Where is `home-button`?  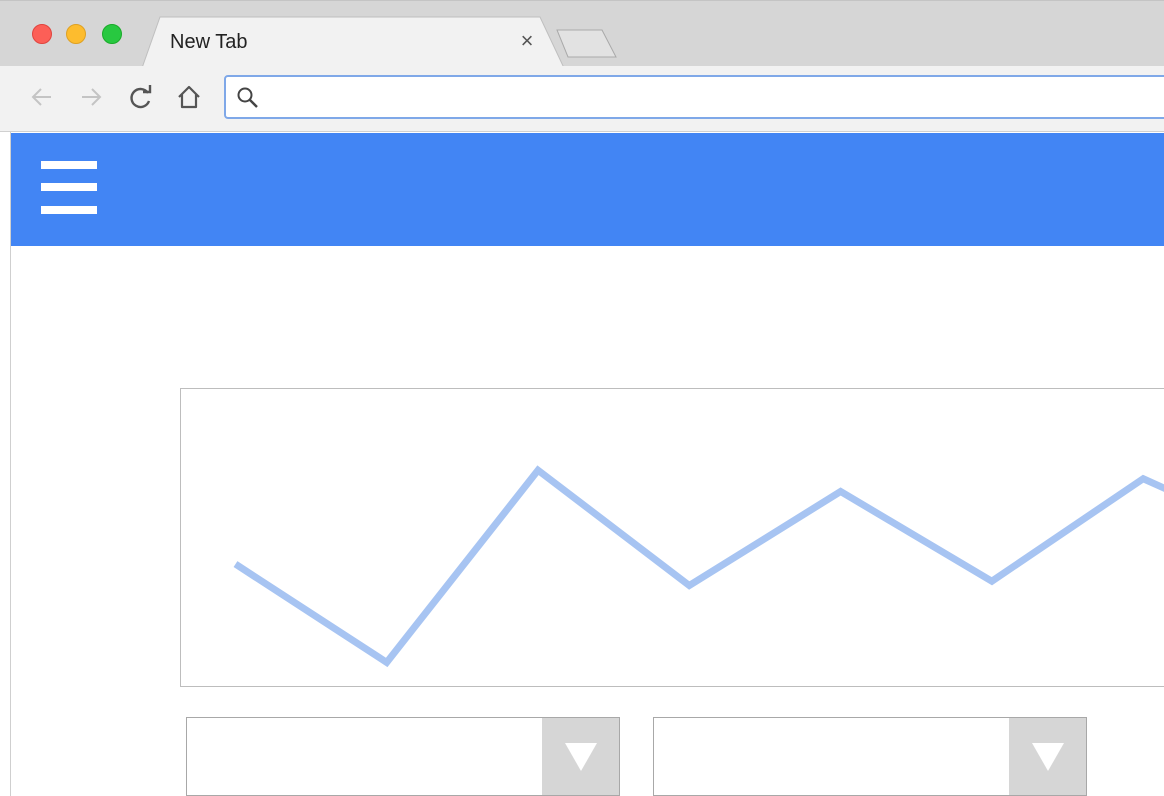 home-button is located at coordinates (189, 97).